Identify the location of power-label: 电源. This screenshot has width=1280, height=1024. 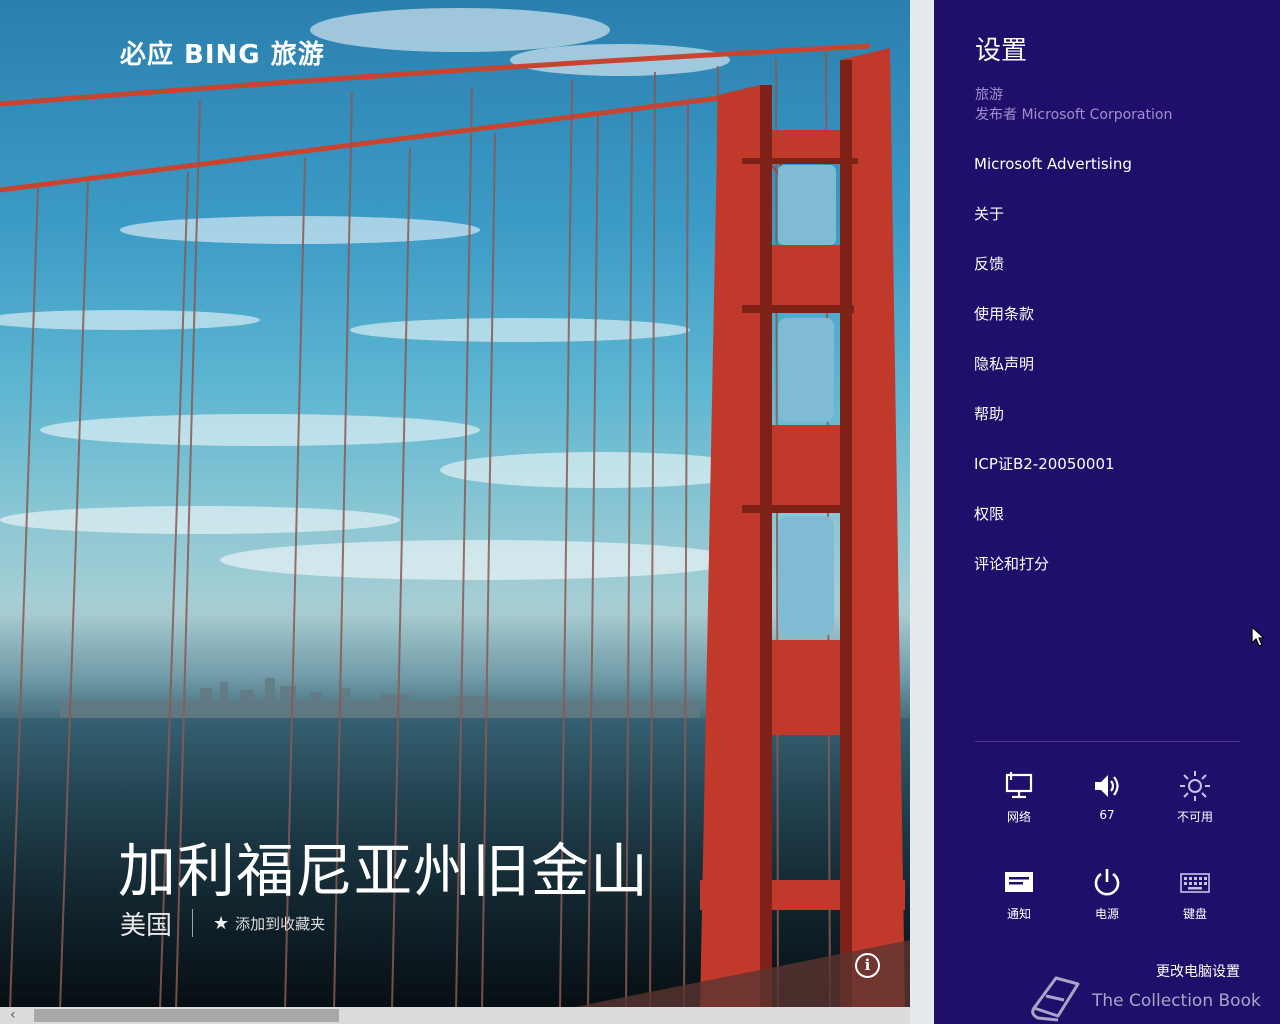
(1106, 914).